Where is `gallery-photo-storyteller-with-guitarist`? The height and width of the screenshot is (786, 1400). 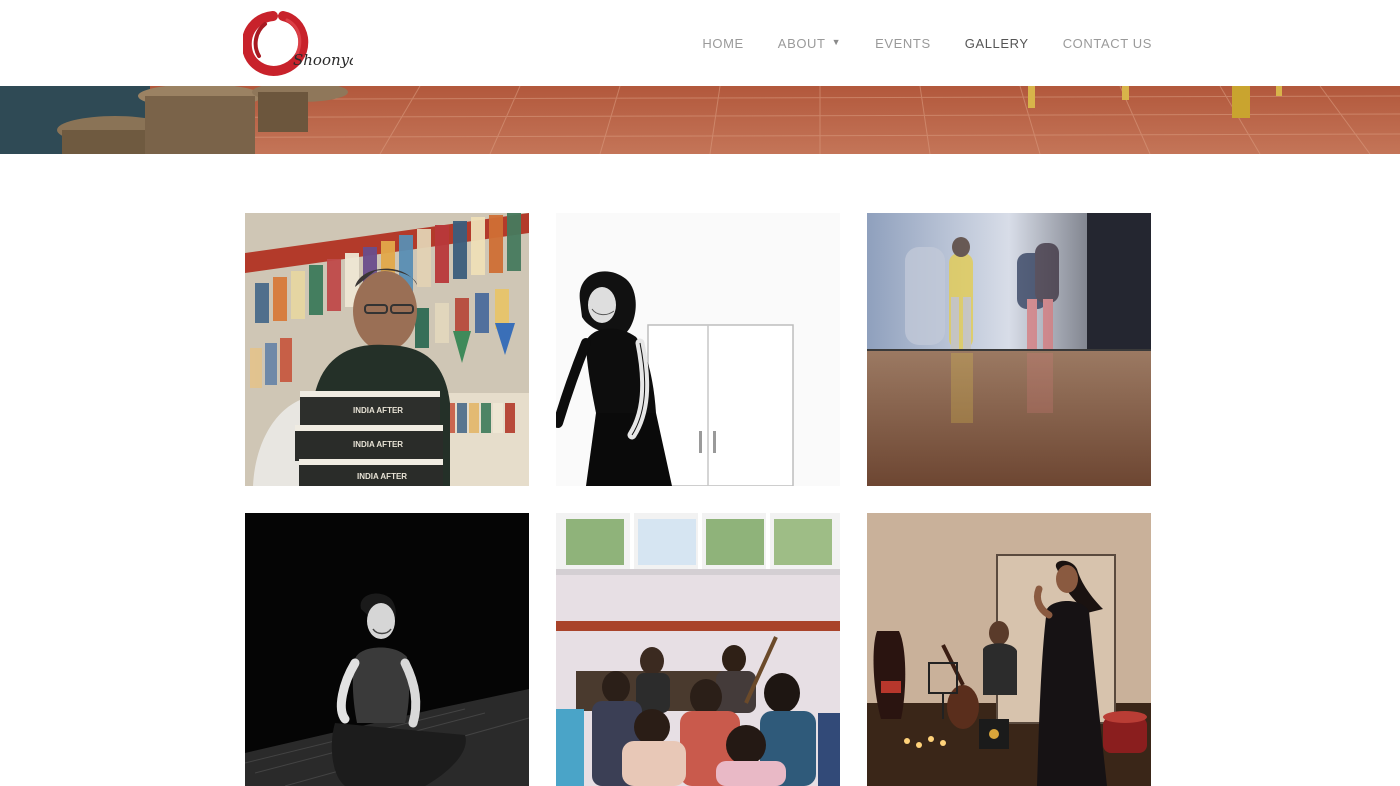 gallery-photo-storyteller-with-guitarist is located at coordinates (1009, 649).